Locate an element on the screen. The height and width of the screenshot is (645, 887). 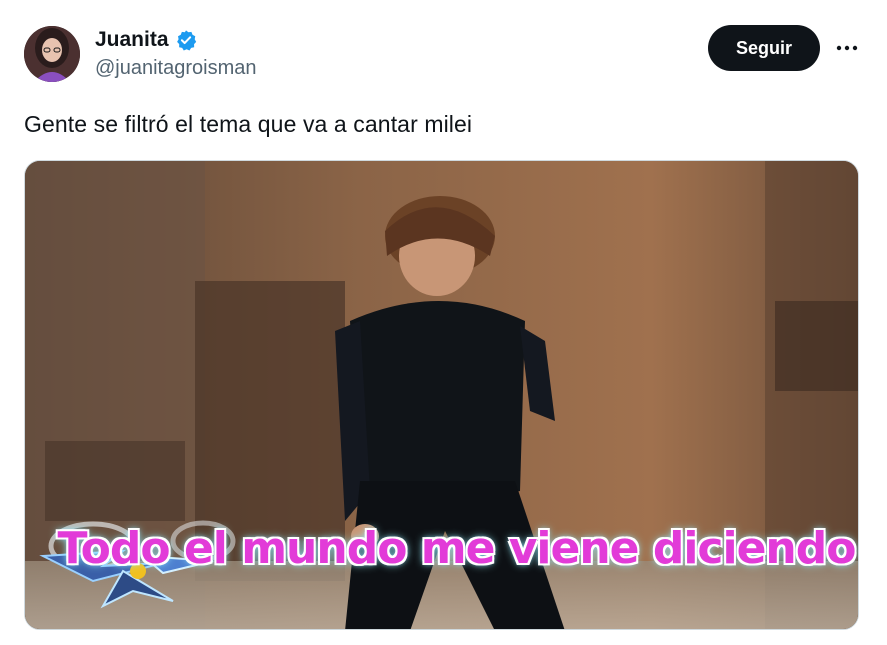
author-info: Juanita @juanitagroisman is located at coordinates (176, 53).